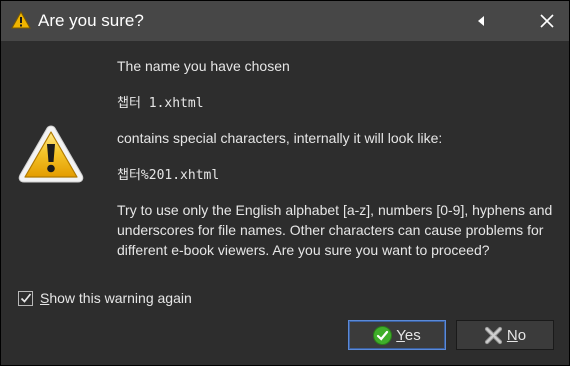 The image size is (570, 366). Describe the element at coordinates (493, 335) in the screenshot. I see `red-x-icon` at that location.